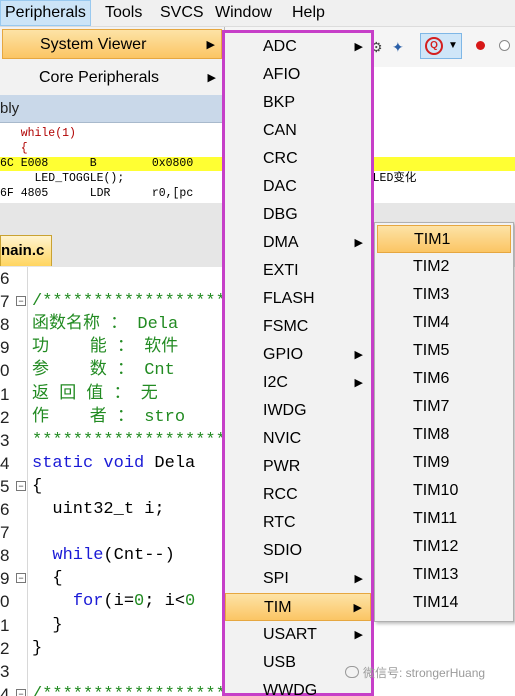 The image size is (515, 696). I want to click on menu-item-dma: DMA ▶, so click(298, 243).